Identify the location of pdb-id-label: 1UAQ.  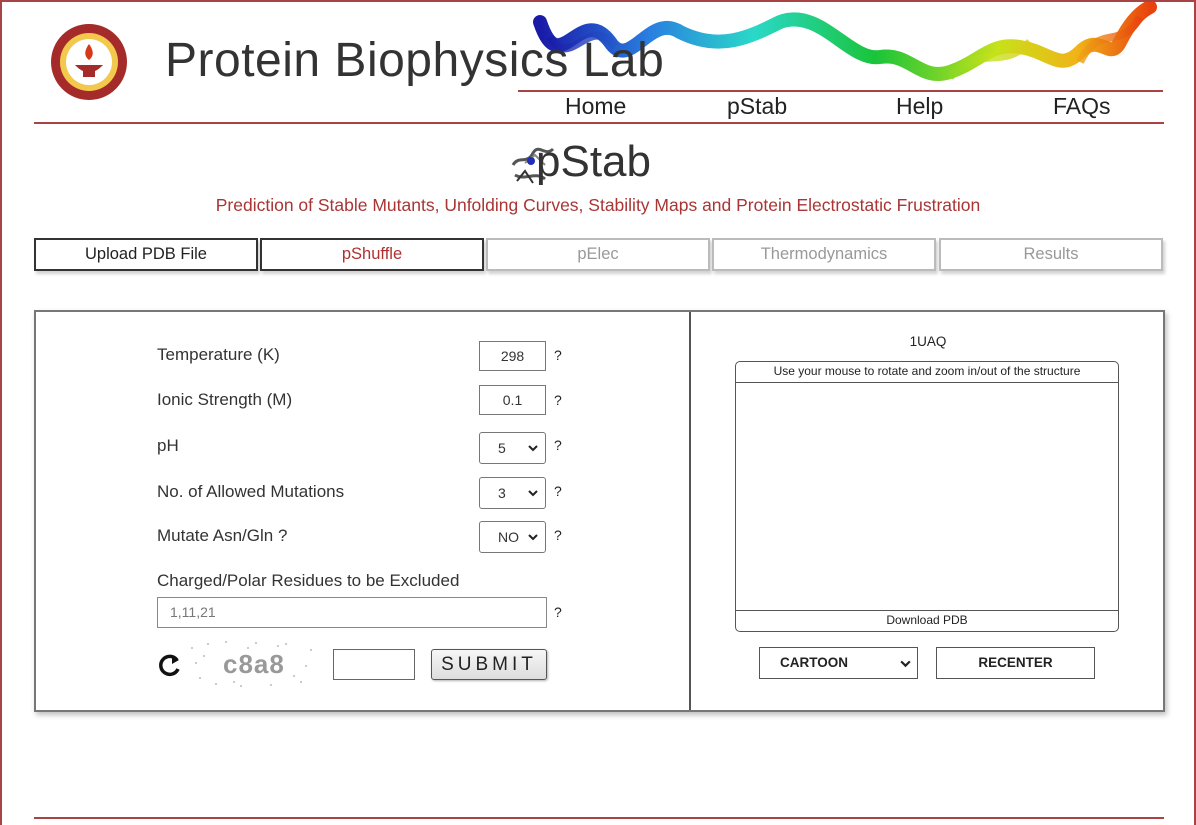
(928, 341).